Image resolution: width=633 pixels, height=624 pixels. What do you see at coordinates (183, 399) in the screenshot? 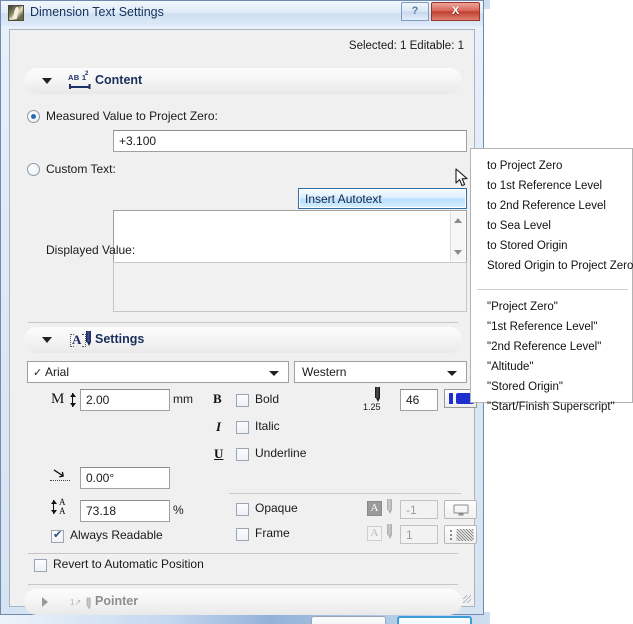
I see `label-size-unit: mm` at bounding box center [183, 399].